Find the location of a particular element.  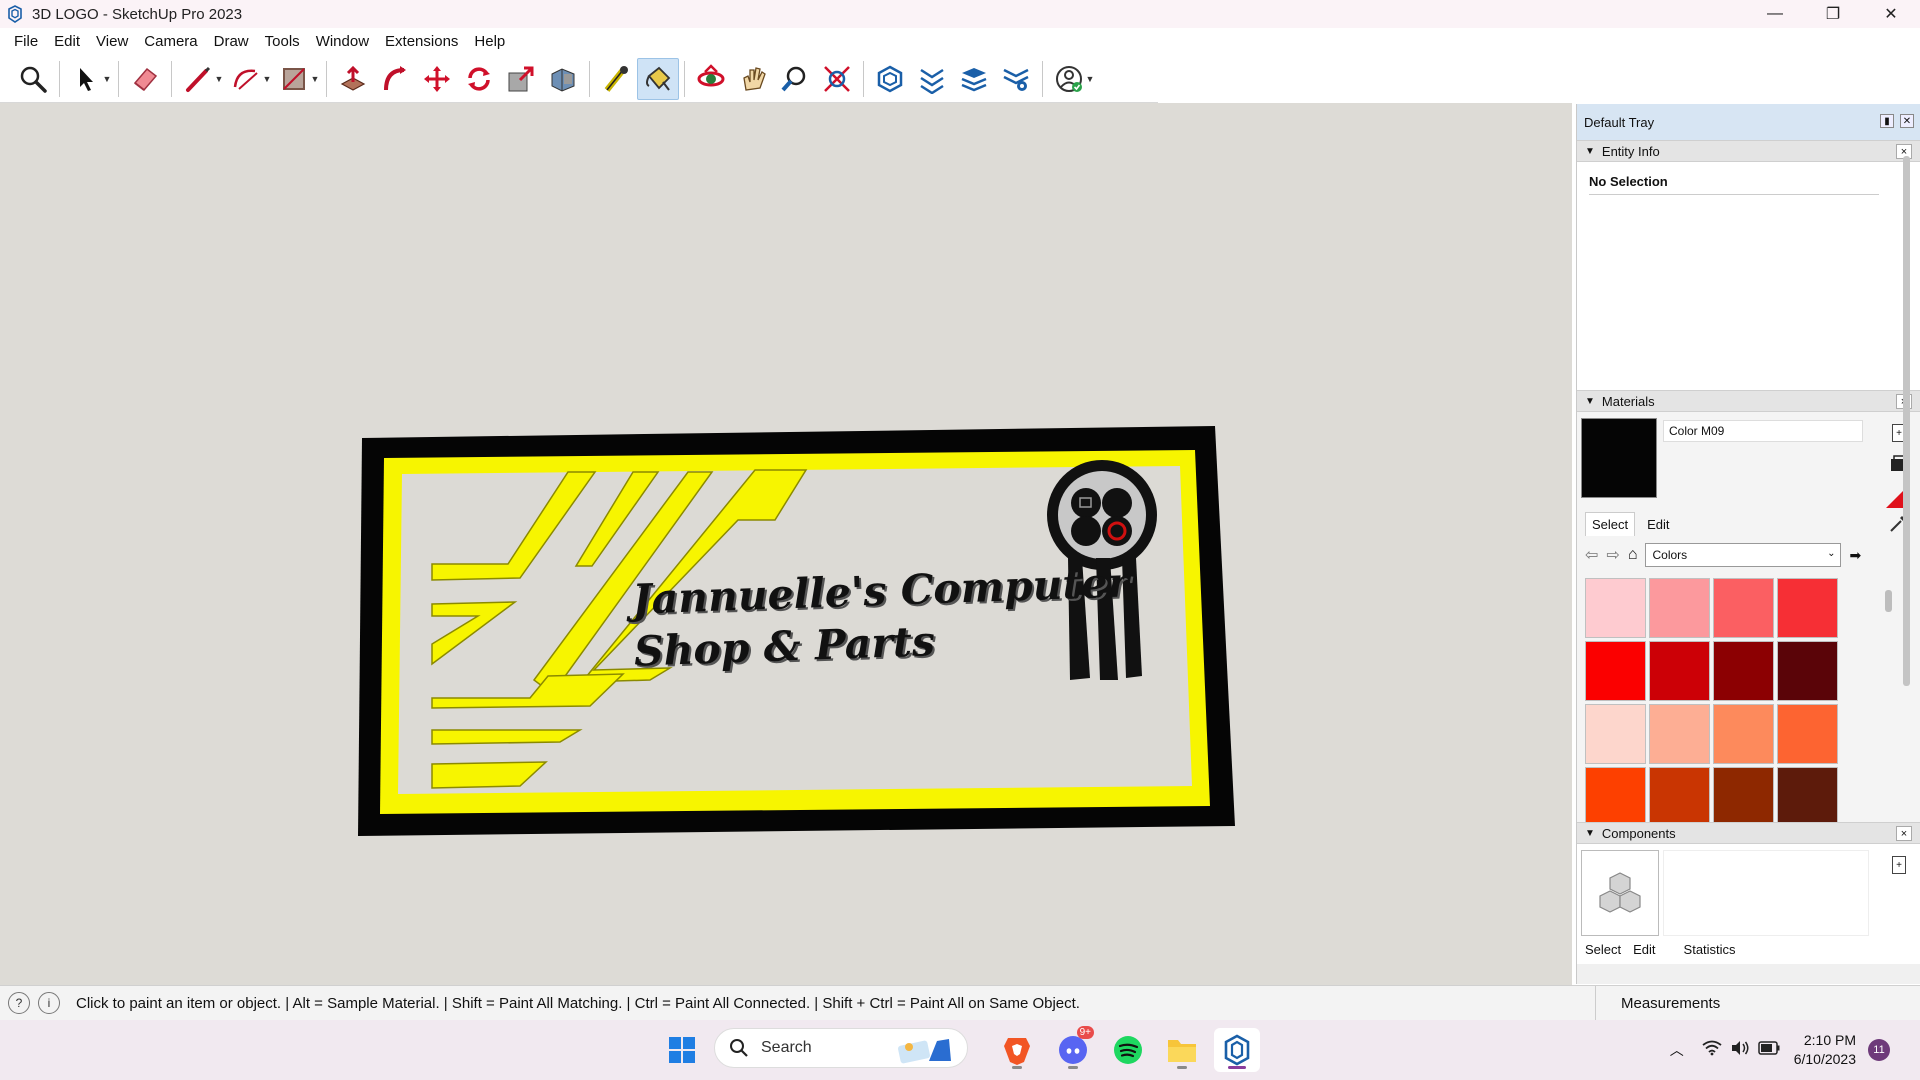

components-tab-edit: Edit is located at coordinates (1644, 949).